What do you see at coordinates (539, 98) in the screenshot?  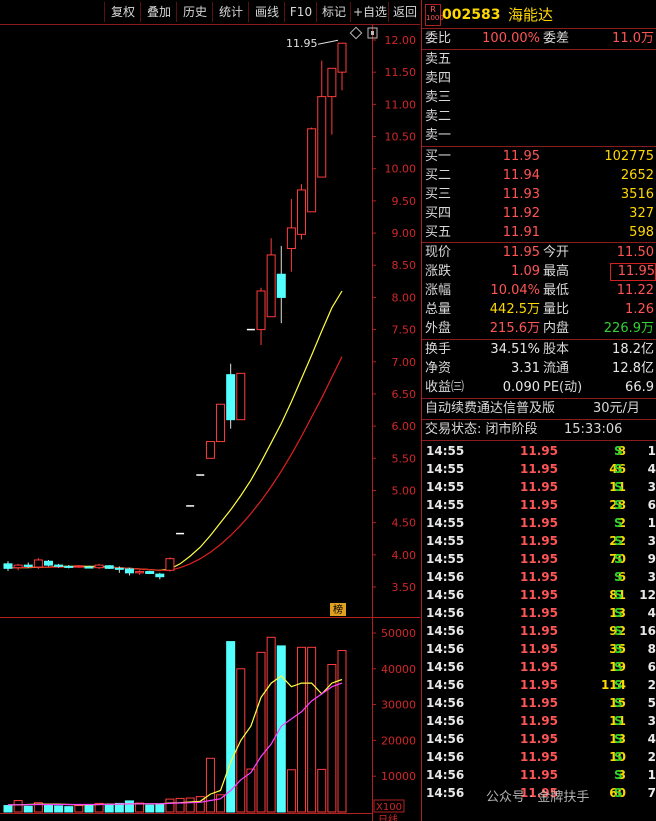 I see `ask-row: 卖三` at bounding box center [539, 98].